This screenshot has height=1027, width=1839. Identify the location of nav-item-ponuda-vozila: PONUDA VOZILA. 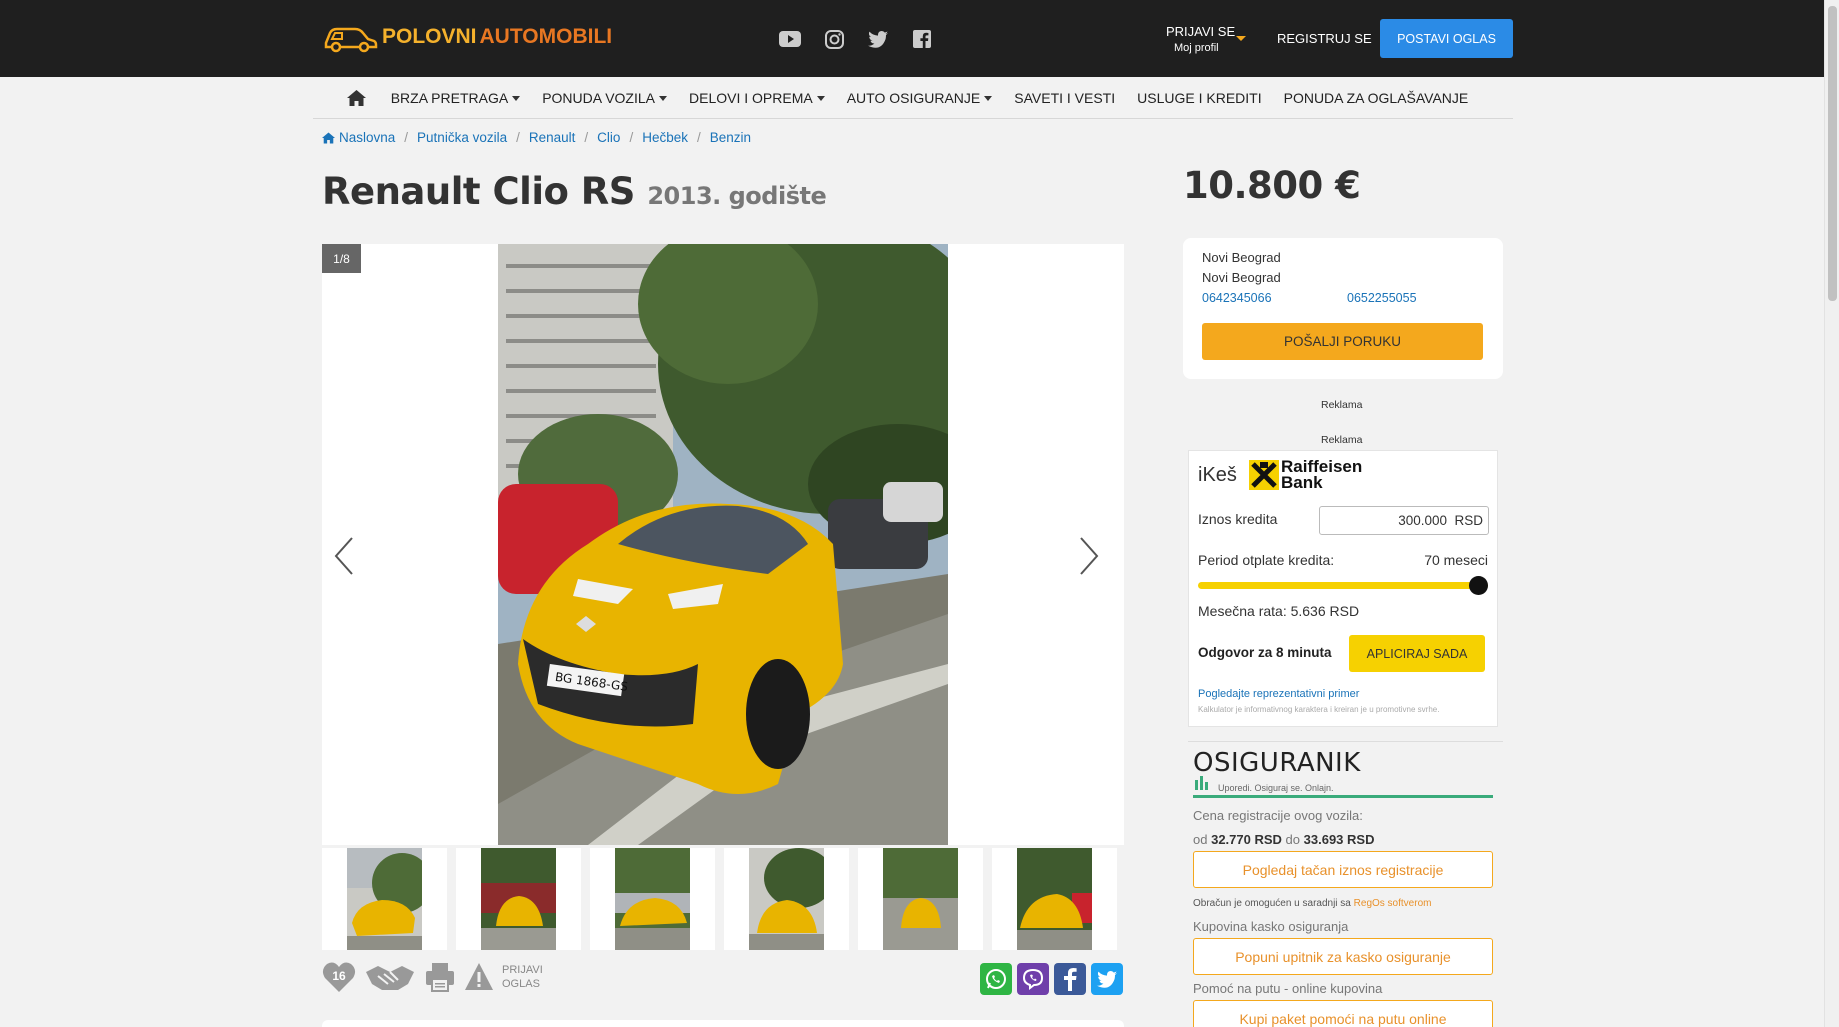
(604, 98).